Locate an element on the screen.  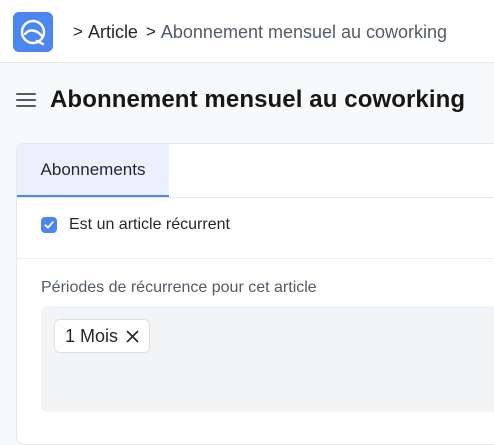
tab-abonnements: Abonnements is located at coordinates (93, 170).